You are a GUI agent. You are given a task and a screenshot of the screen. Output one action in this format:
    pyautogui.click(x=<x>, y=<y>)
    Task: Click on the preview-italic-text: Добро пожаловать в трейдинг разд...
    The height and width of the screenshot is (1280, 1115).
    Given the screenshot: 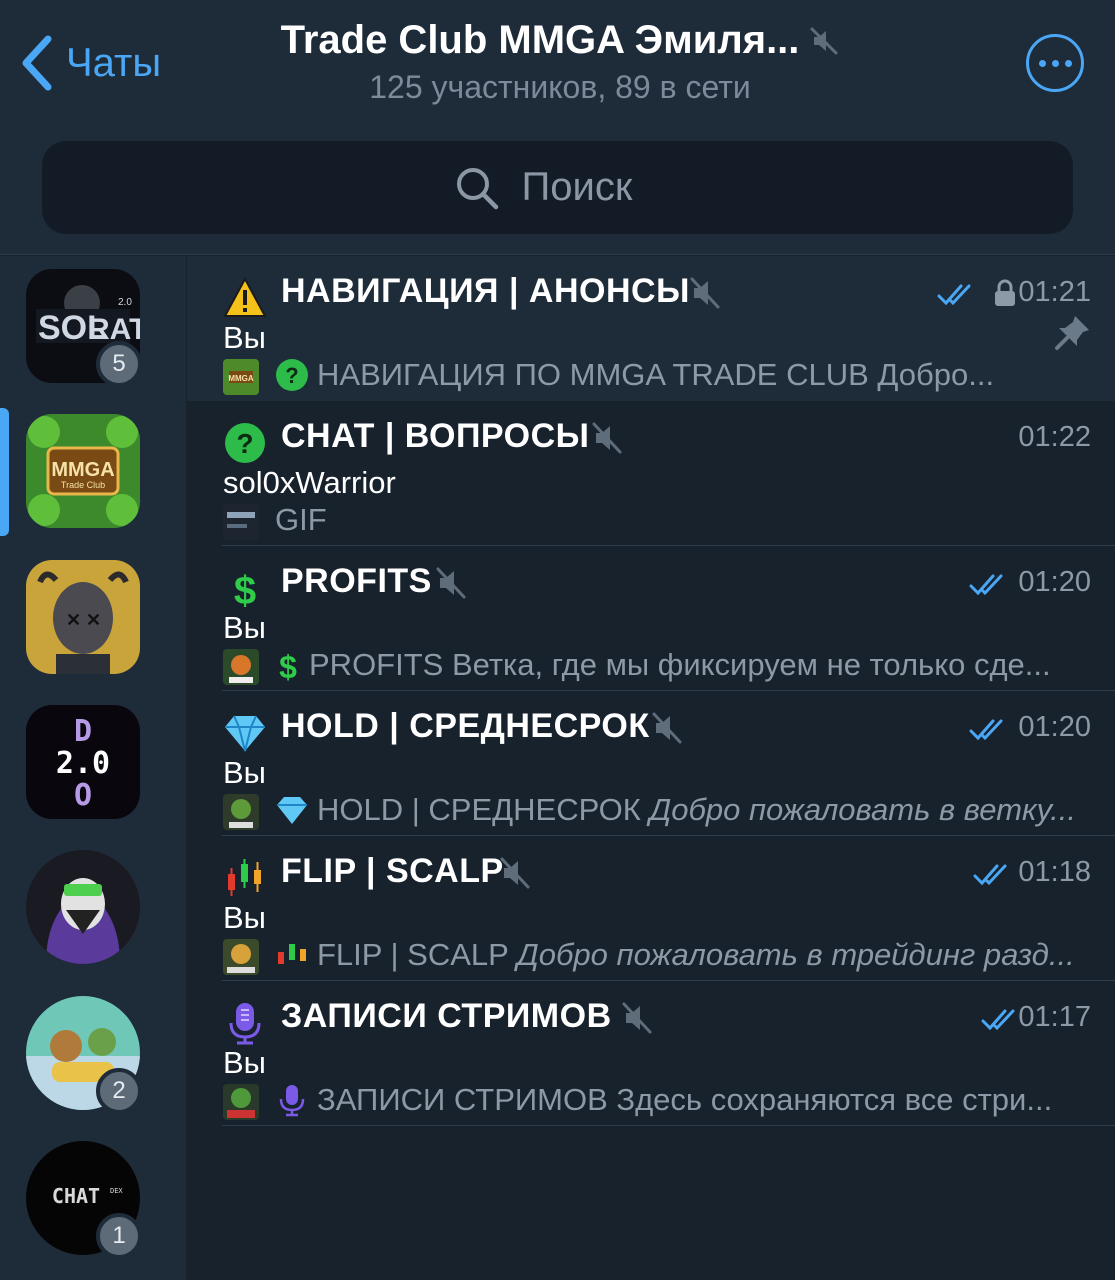 What is the action you would take?
    pyautogui.click(x=795, y=954)
    